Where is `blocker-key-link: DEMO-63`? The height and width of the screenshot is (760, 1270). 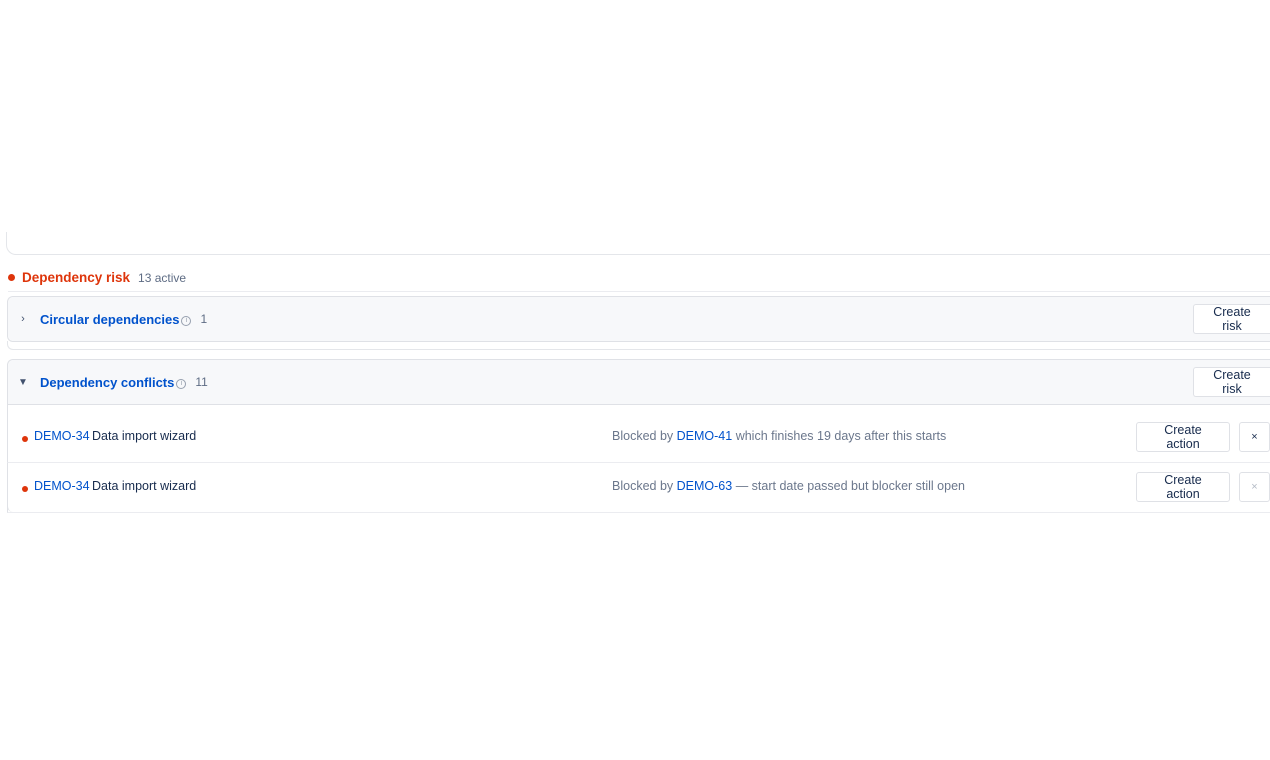
blocker-key-link: DEMO-63 is located at coordinates (705, 486).